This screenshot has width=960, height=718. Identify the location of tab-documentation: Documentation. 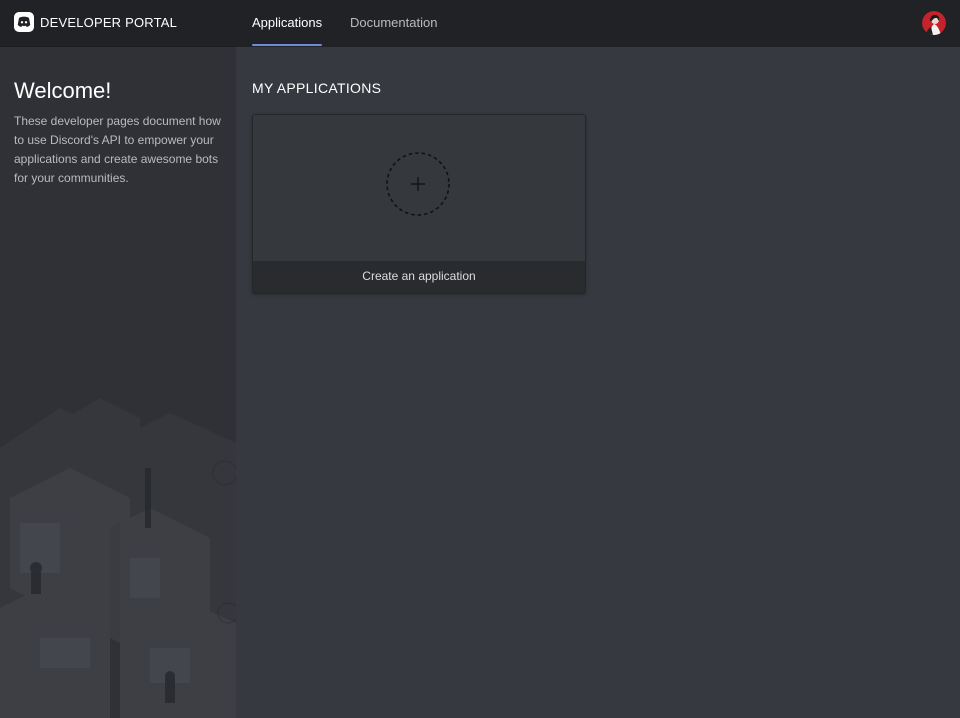
(393, 23).